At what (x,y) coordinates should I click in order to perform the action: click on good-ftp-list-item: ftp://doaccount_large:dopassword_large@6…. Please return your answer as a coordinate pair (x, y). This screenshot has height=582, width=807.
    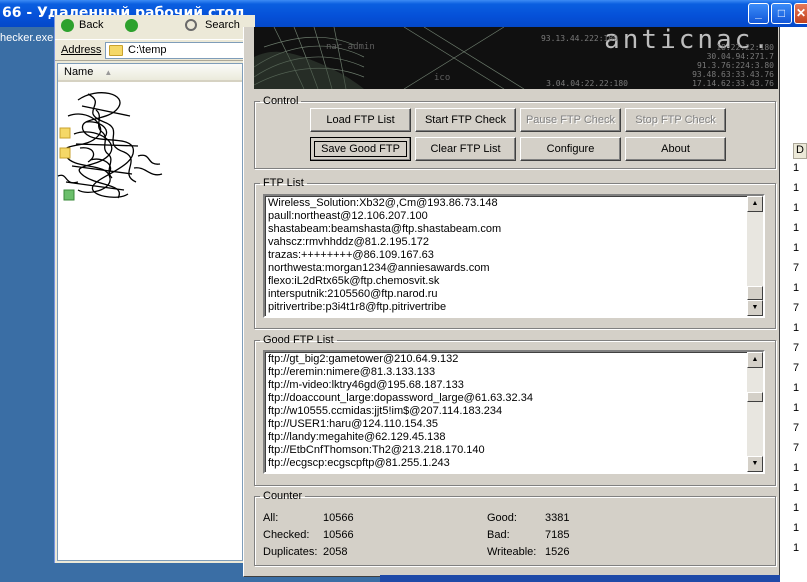
    Looking at the image, I should click on (400, 398).